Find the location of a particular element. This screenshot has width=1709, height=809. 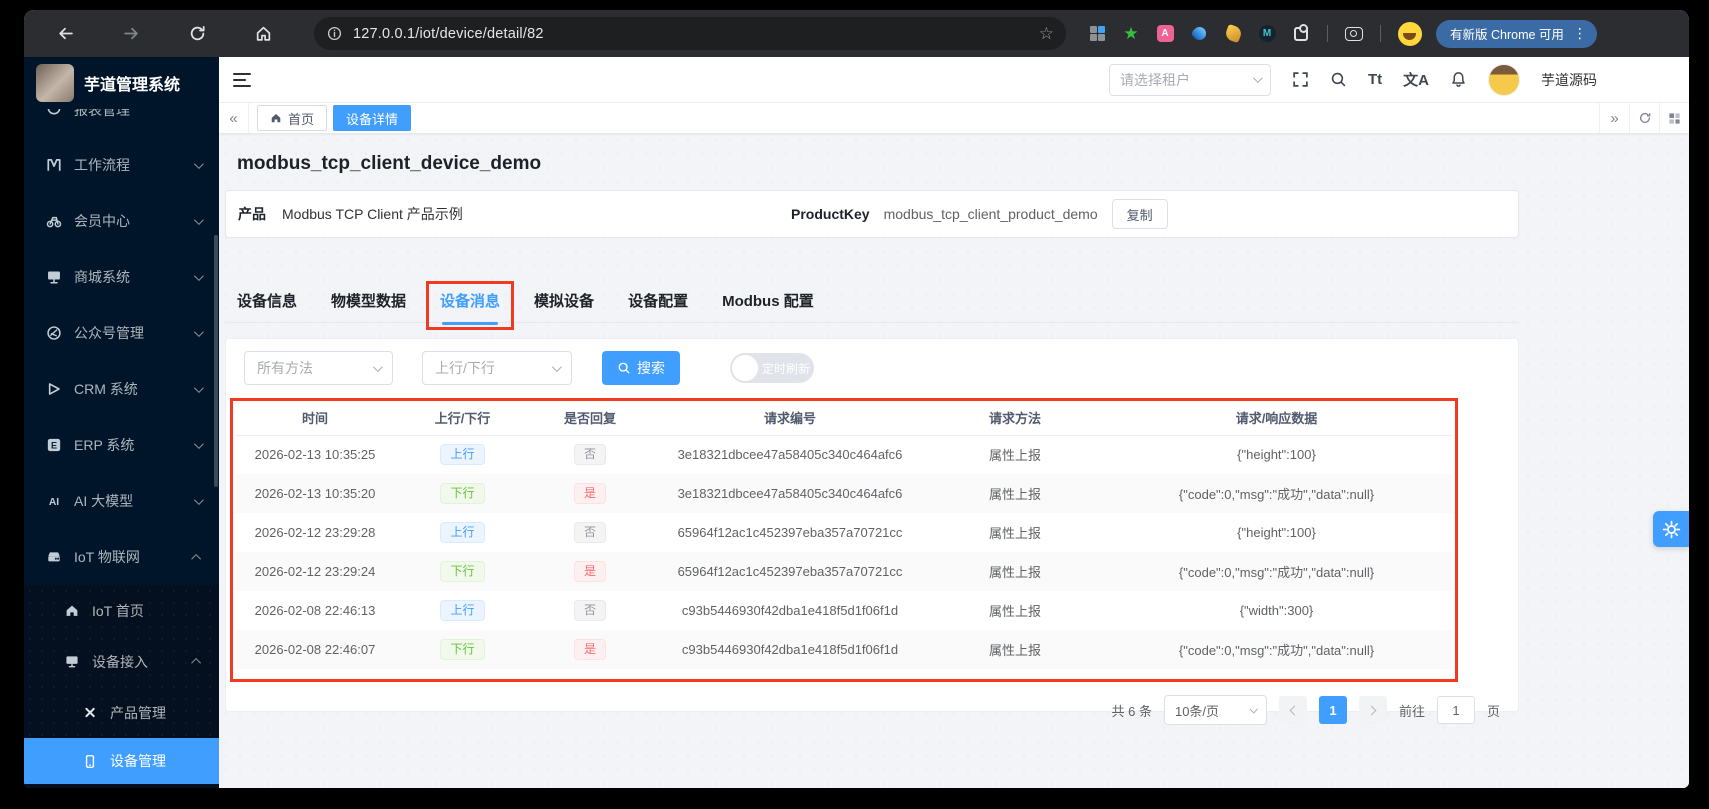

chrome-update-label: 有新版 Chrome 可用 is located at coordinates (1507, 35).